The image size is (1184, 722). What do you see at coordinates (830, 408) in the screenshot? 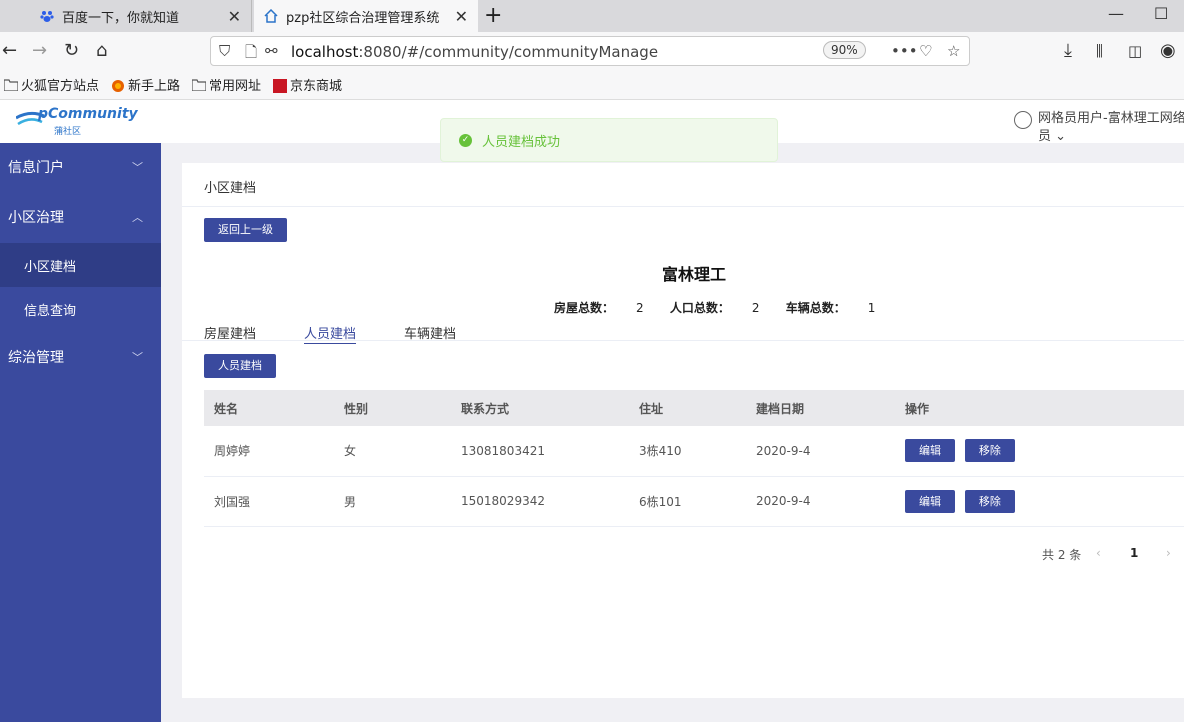
I see `column-header: 建档日期` at bounding box center [830, 408].